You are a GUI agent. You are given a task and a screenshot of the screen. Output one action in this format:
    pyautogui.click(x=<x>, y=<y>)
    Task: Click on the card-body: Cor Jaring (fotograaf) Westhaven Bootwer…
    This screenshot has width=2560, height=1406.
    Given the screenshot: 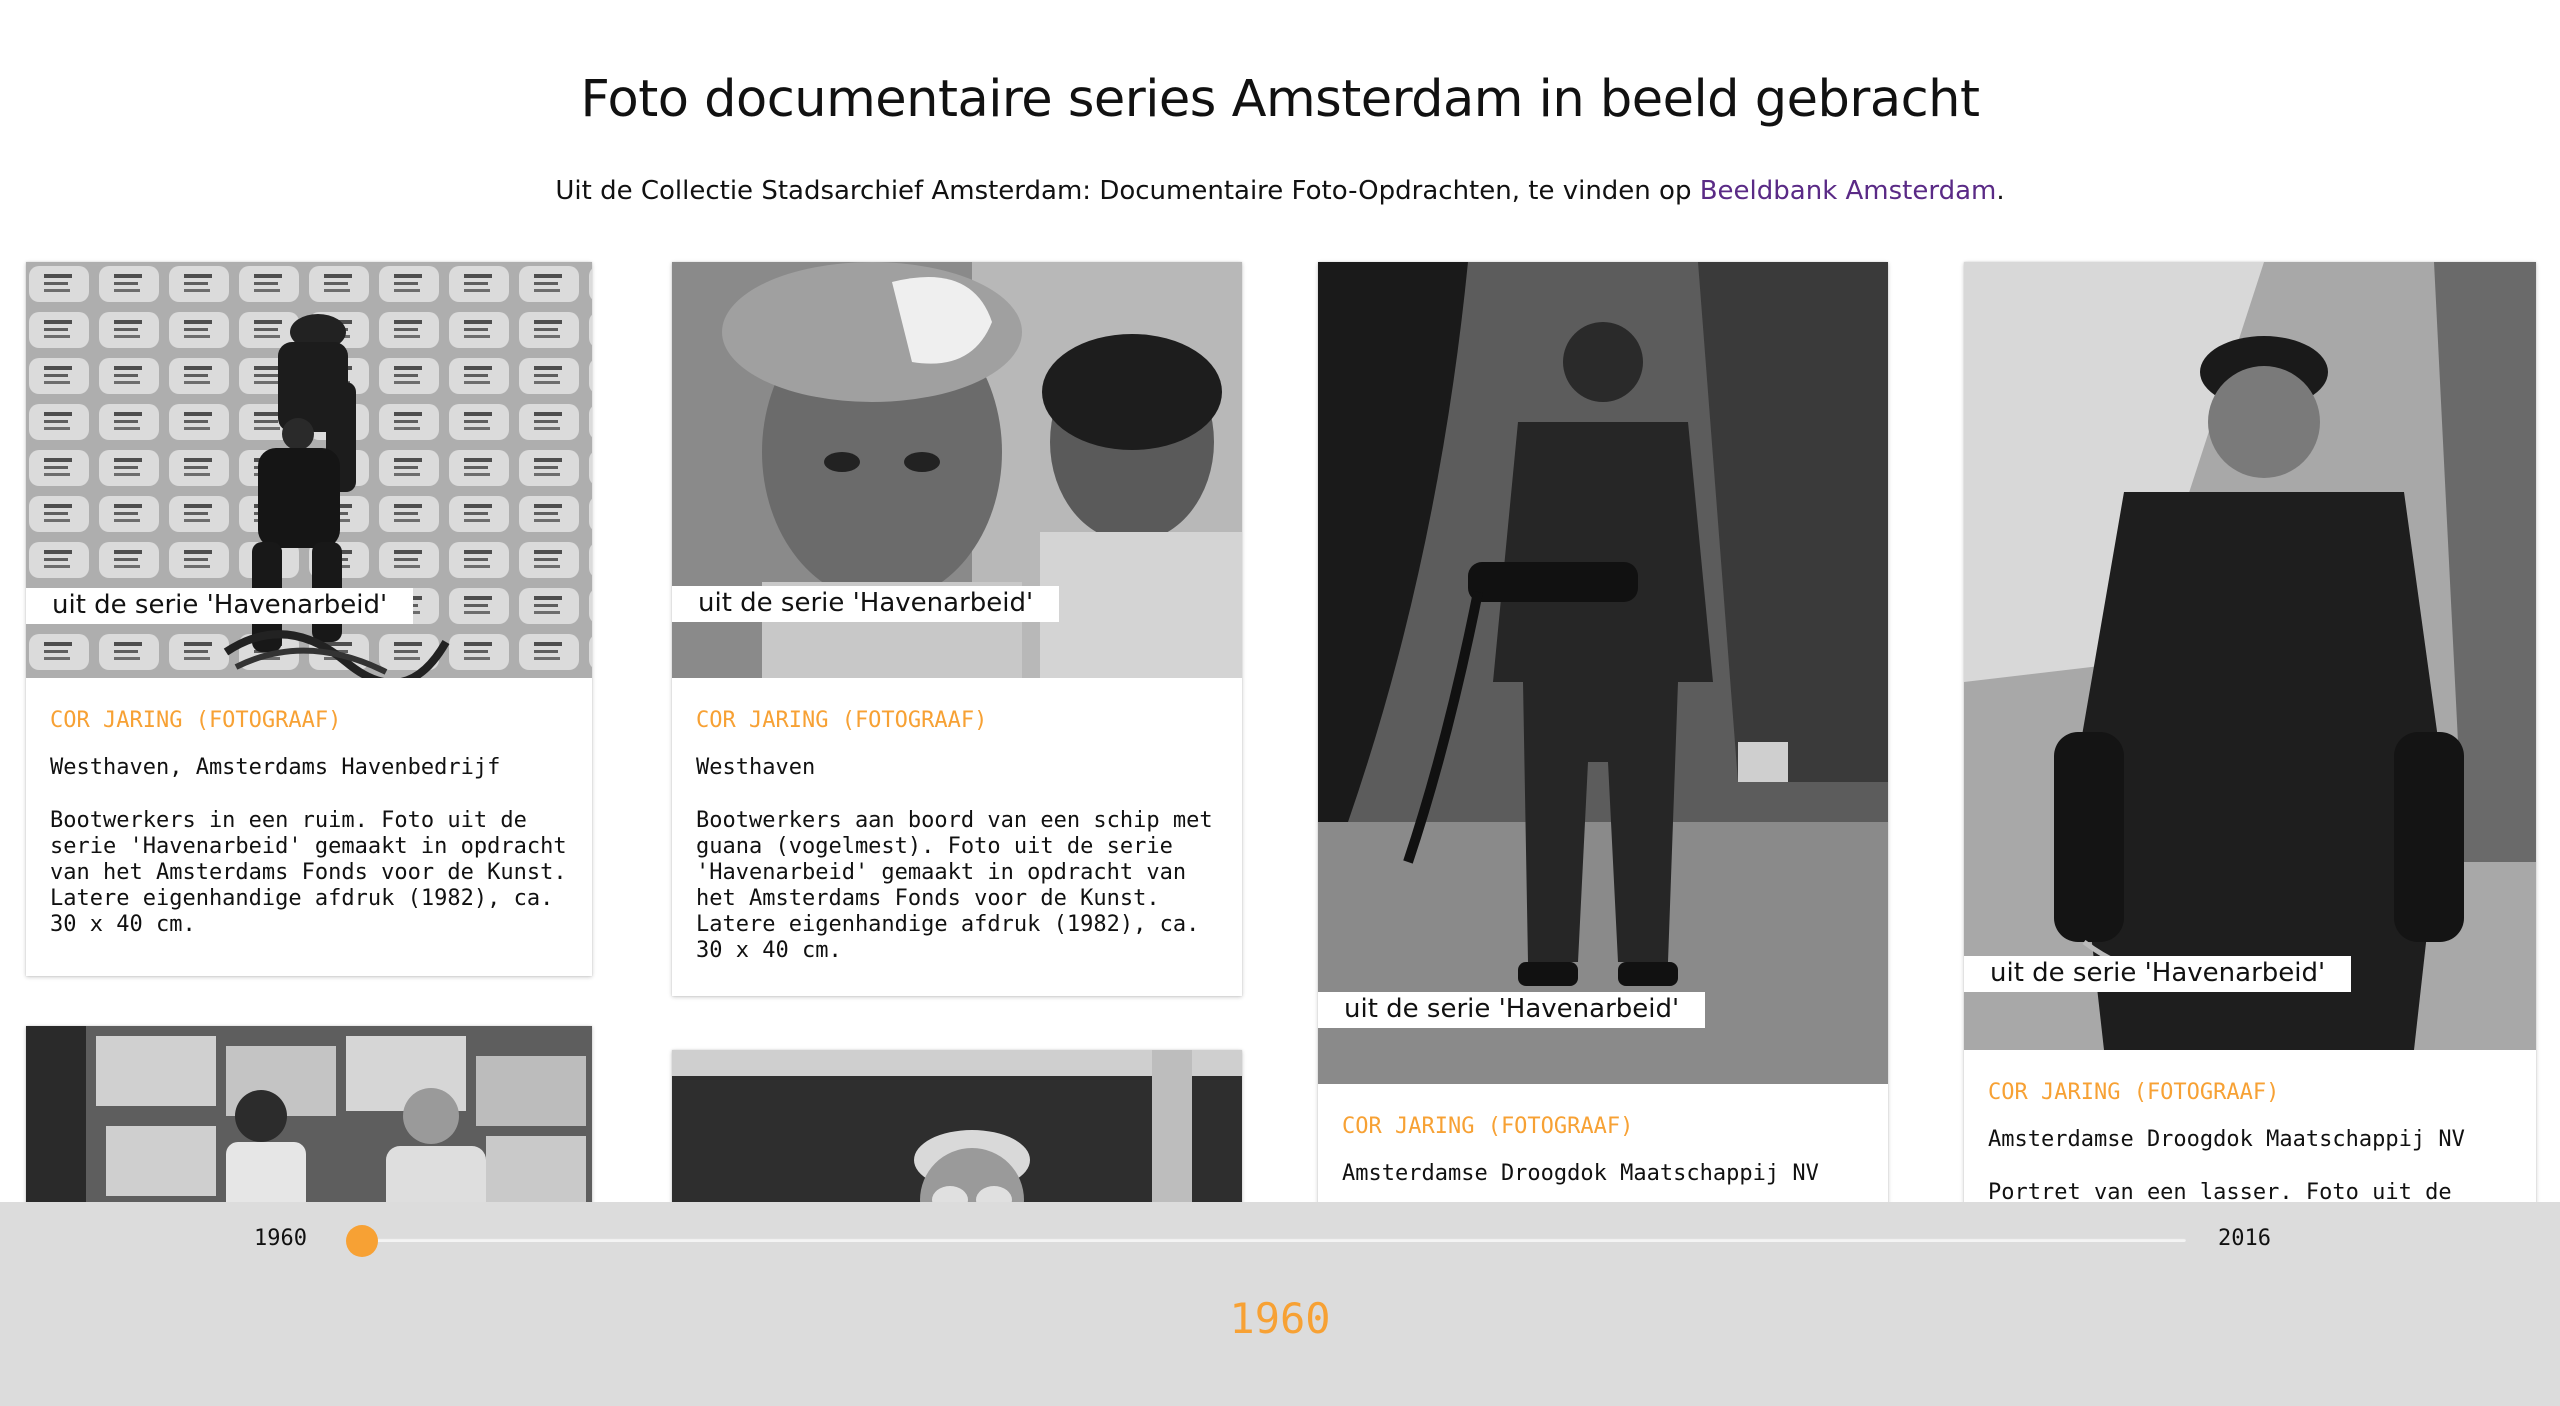 What is the action you would take?
    pyautogui.click(x=957, y=831)
    